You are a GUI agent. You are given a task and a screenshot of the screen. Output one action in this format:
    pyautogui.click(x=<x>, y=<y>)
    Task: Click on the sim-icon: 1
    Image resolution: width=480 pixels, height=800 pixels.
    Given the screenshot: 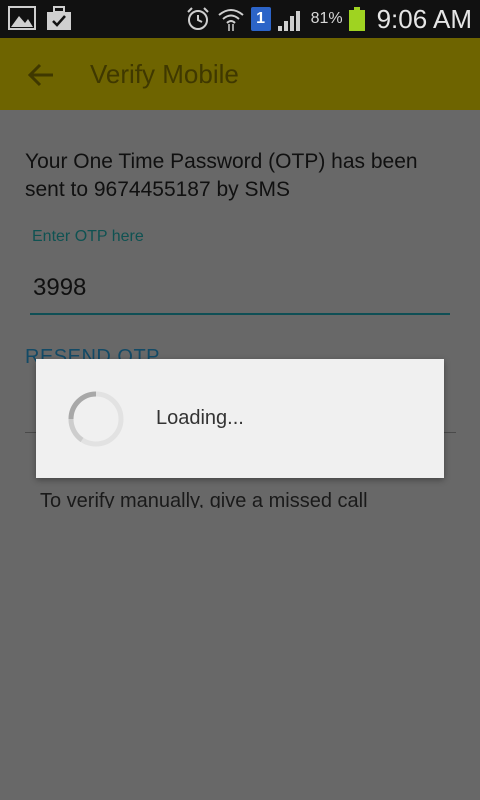 What is the action you would take?
    pyautogui.click(x=260, y=19)
    